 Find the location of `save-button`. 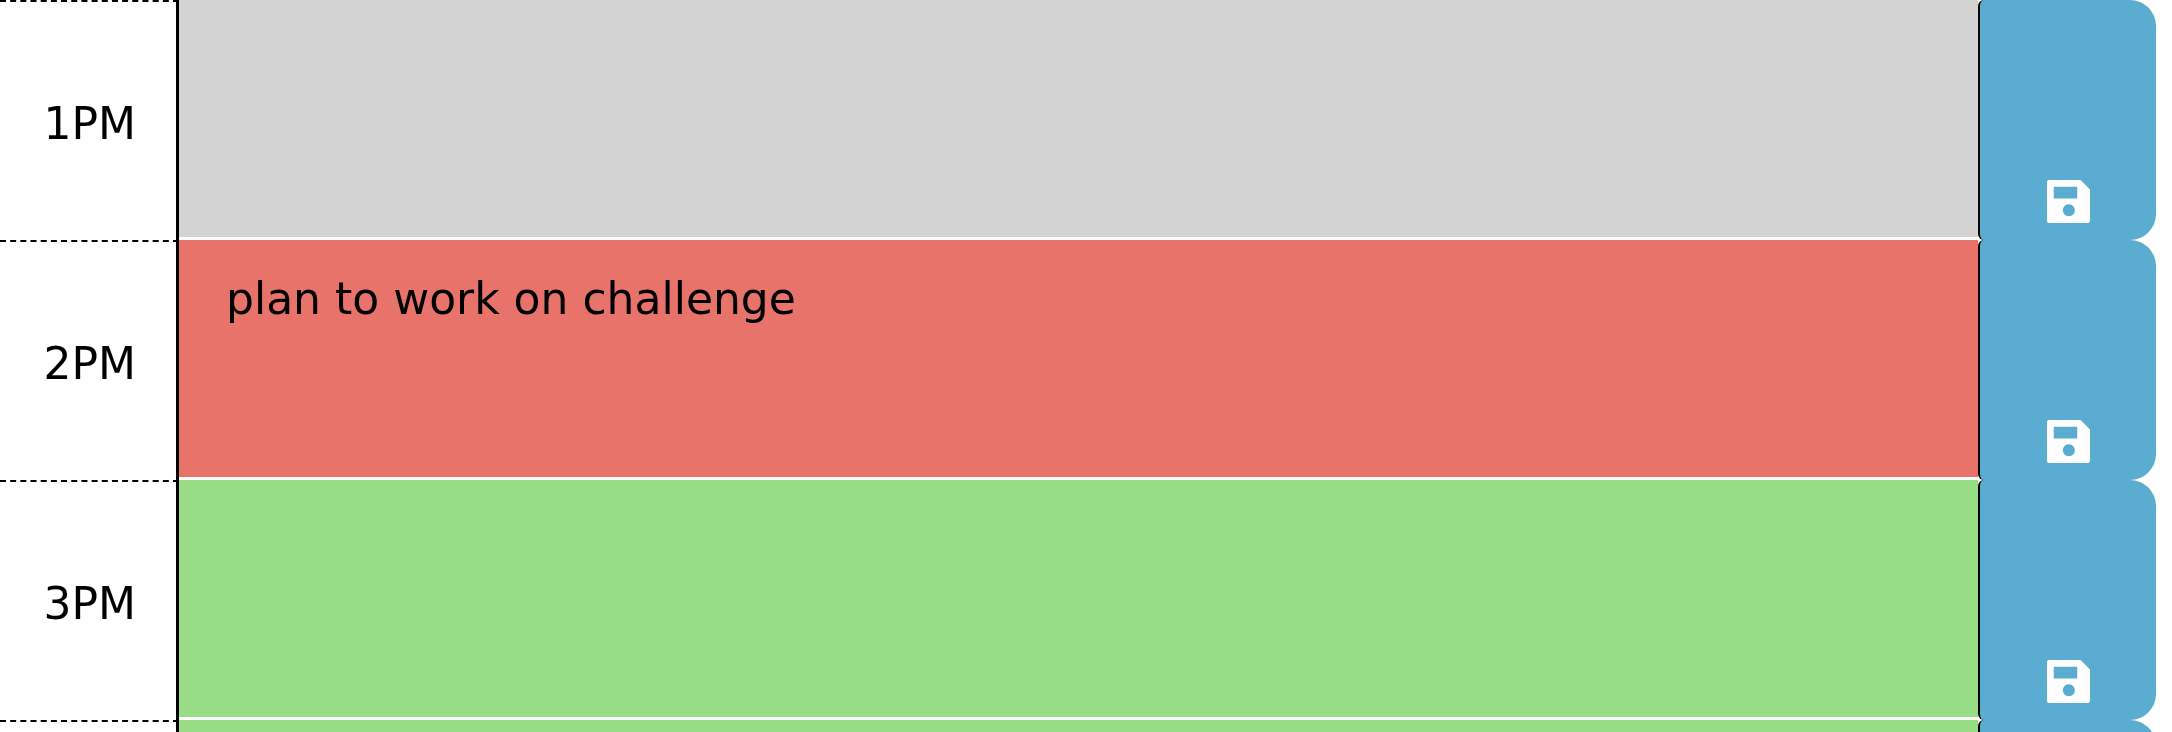

save-button is located at coordinates (2067, 120).